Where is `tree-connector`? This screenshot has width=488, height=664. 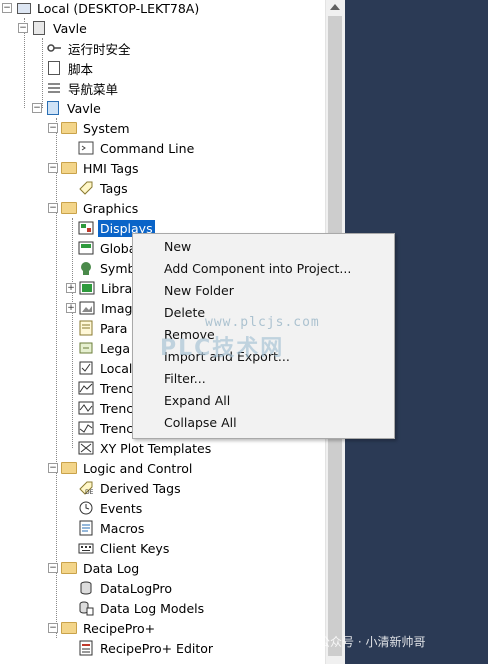 tree-connector is located at coordinates (72, 333).